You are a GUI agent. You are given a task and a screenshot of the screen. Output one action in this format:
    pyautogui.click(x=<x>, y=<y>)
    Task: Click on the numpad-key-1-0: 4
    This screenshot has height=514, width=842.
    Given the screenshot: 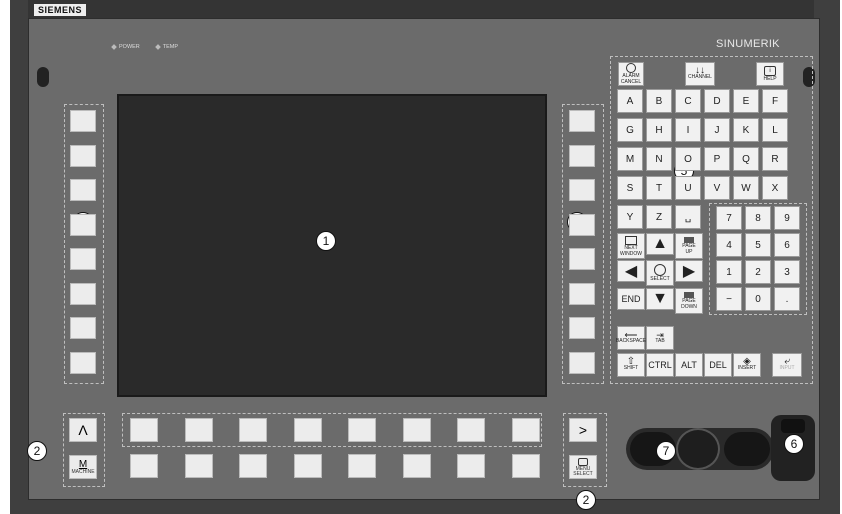 What is the action you would take?
    pyautogui.click(x=729, y=245)
    